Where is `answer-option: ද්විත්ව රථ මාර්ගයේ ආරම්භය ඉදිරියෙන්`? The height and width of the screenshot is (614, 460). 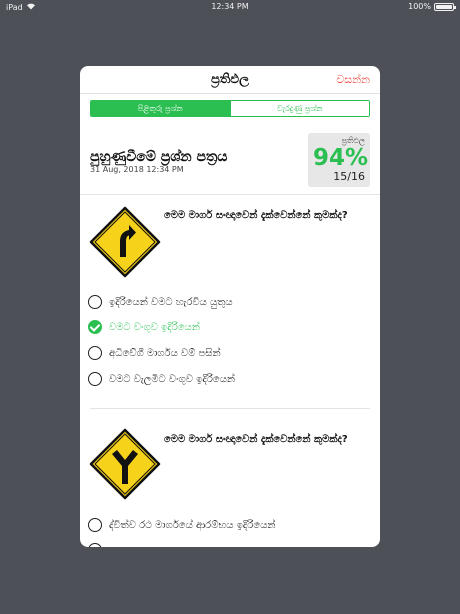
answer-option: ද්විත්ව රථ මාර්ගයේ ආරම්භය ඉදිරියෙන් is located at coordinates (182, 525).